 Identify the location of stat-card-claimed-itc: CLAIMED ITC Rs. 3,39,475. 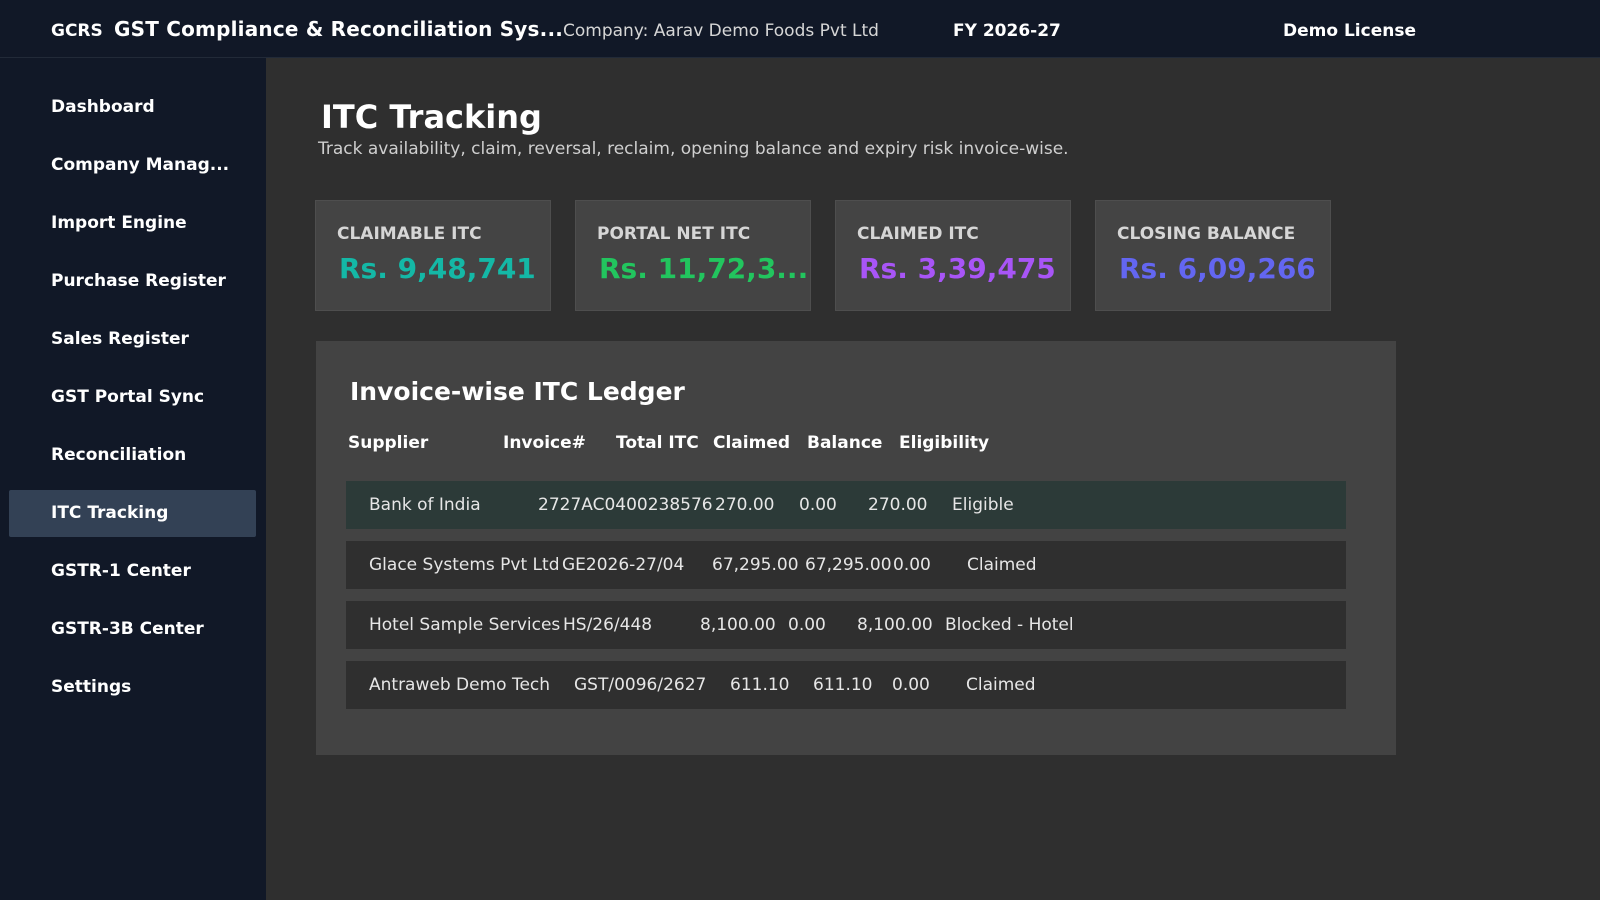
(953, 255).